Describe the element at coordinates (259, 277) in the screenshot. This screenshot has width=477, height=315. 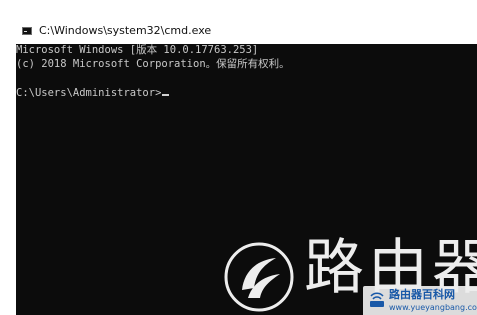
I see `watermark-logo-icon` at that location.